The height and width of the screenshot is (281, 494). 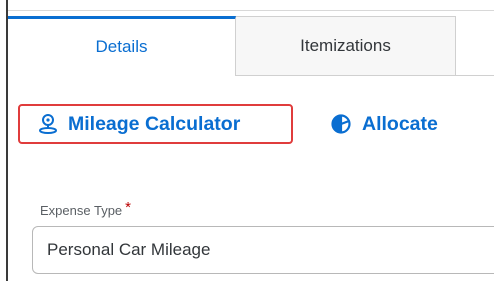 What do you see at coordinates (128, 207) in the screenshot?
I see `required-marker: *` at bounding box center [128, 207].